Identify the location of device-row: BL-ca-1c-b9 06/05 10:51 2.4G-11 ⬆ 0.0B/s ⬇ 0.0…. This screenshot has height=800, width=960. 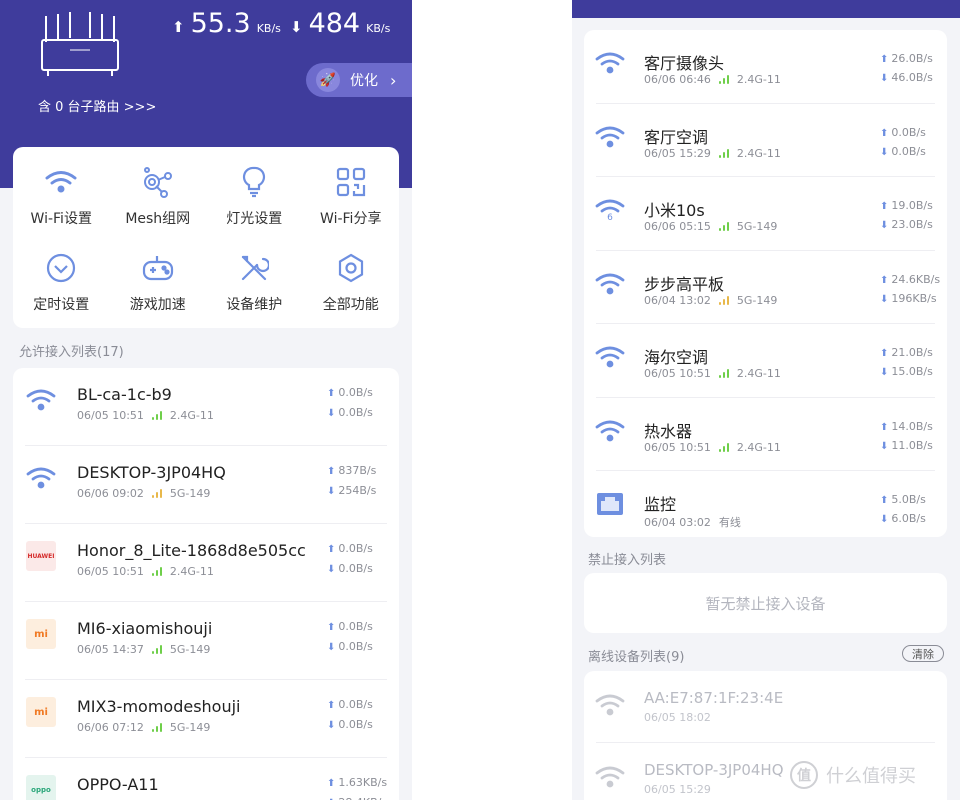
(206, 407).